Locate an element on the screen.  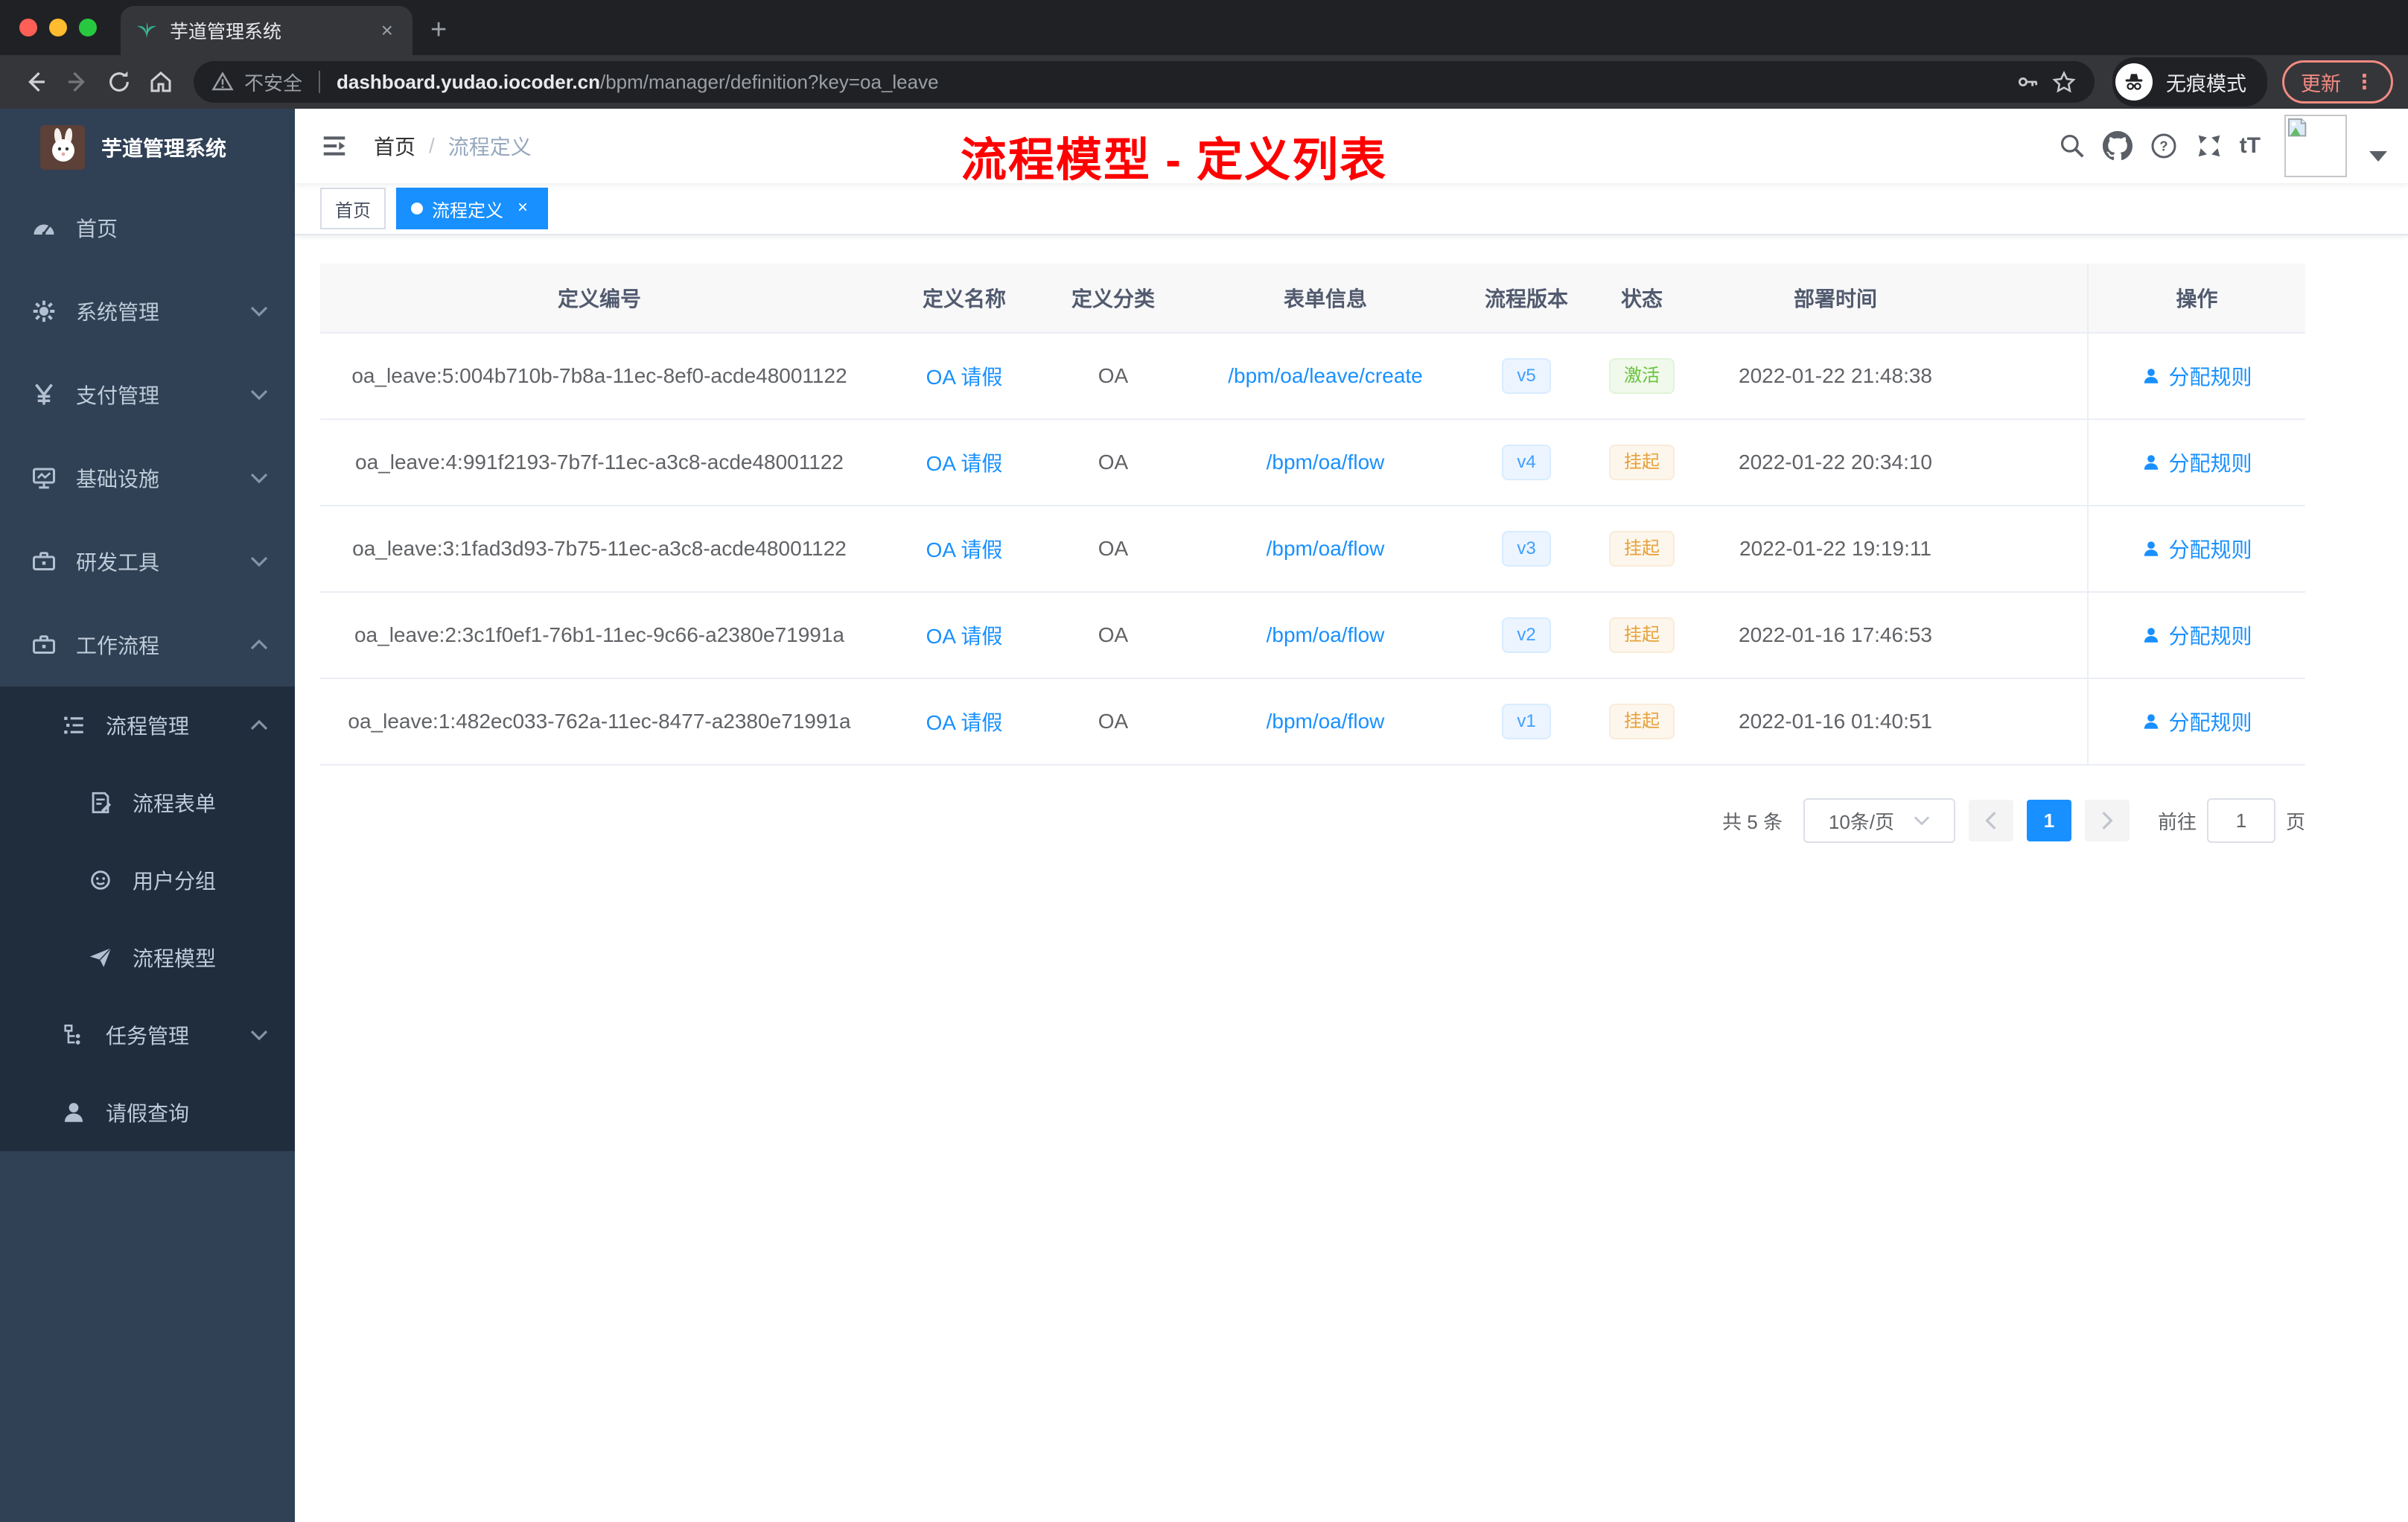
security-label: 不安全 is located at coordinates (273, 82).